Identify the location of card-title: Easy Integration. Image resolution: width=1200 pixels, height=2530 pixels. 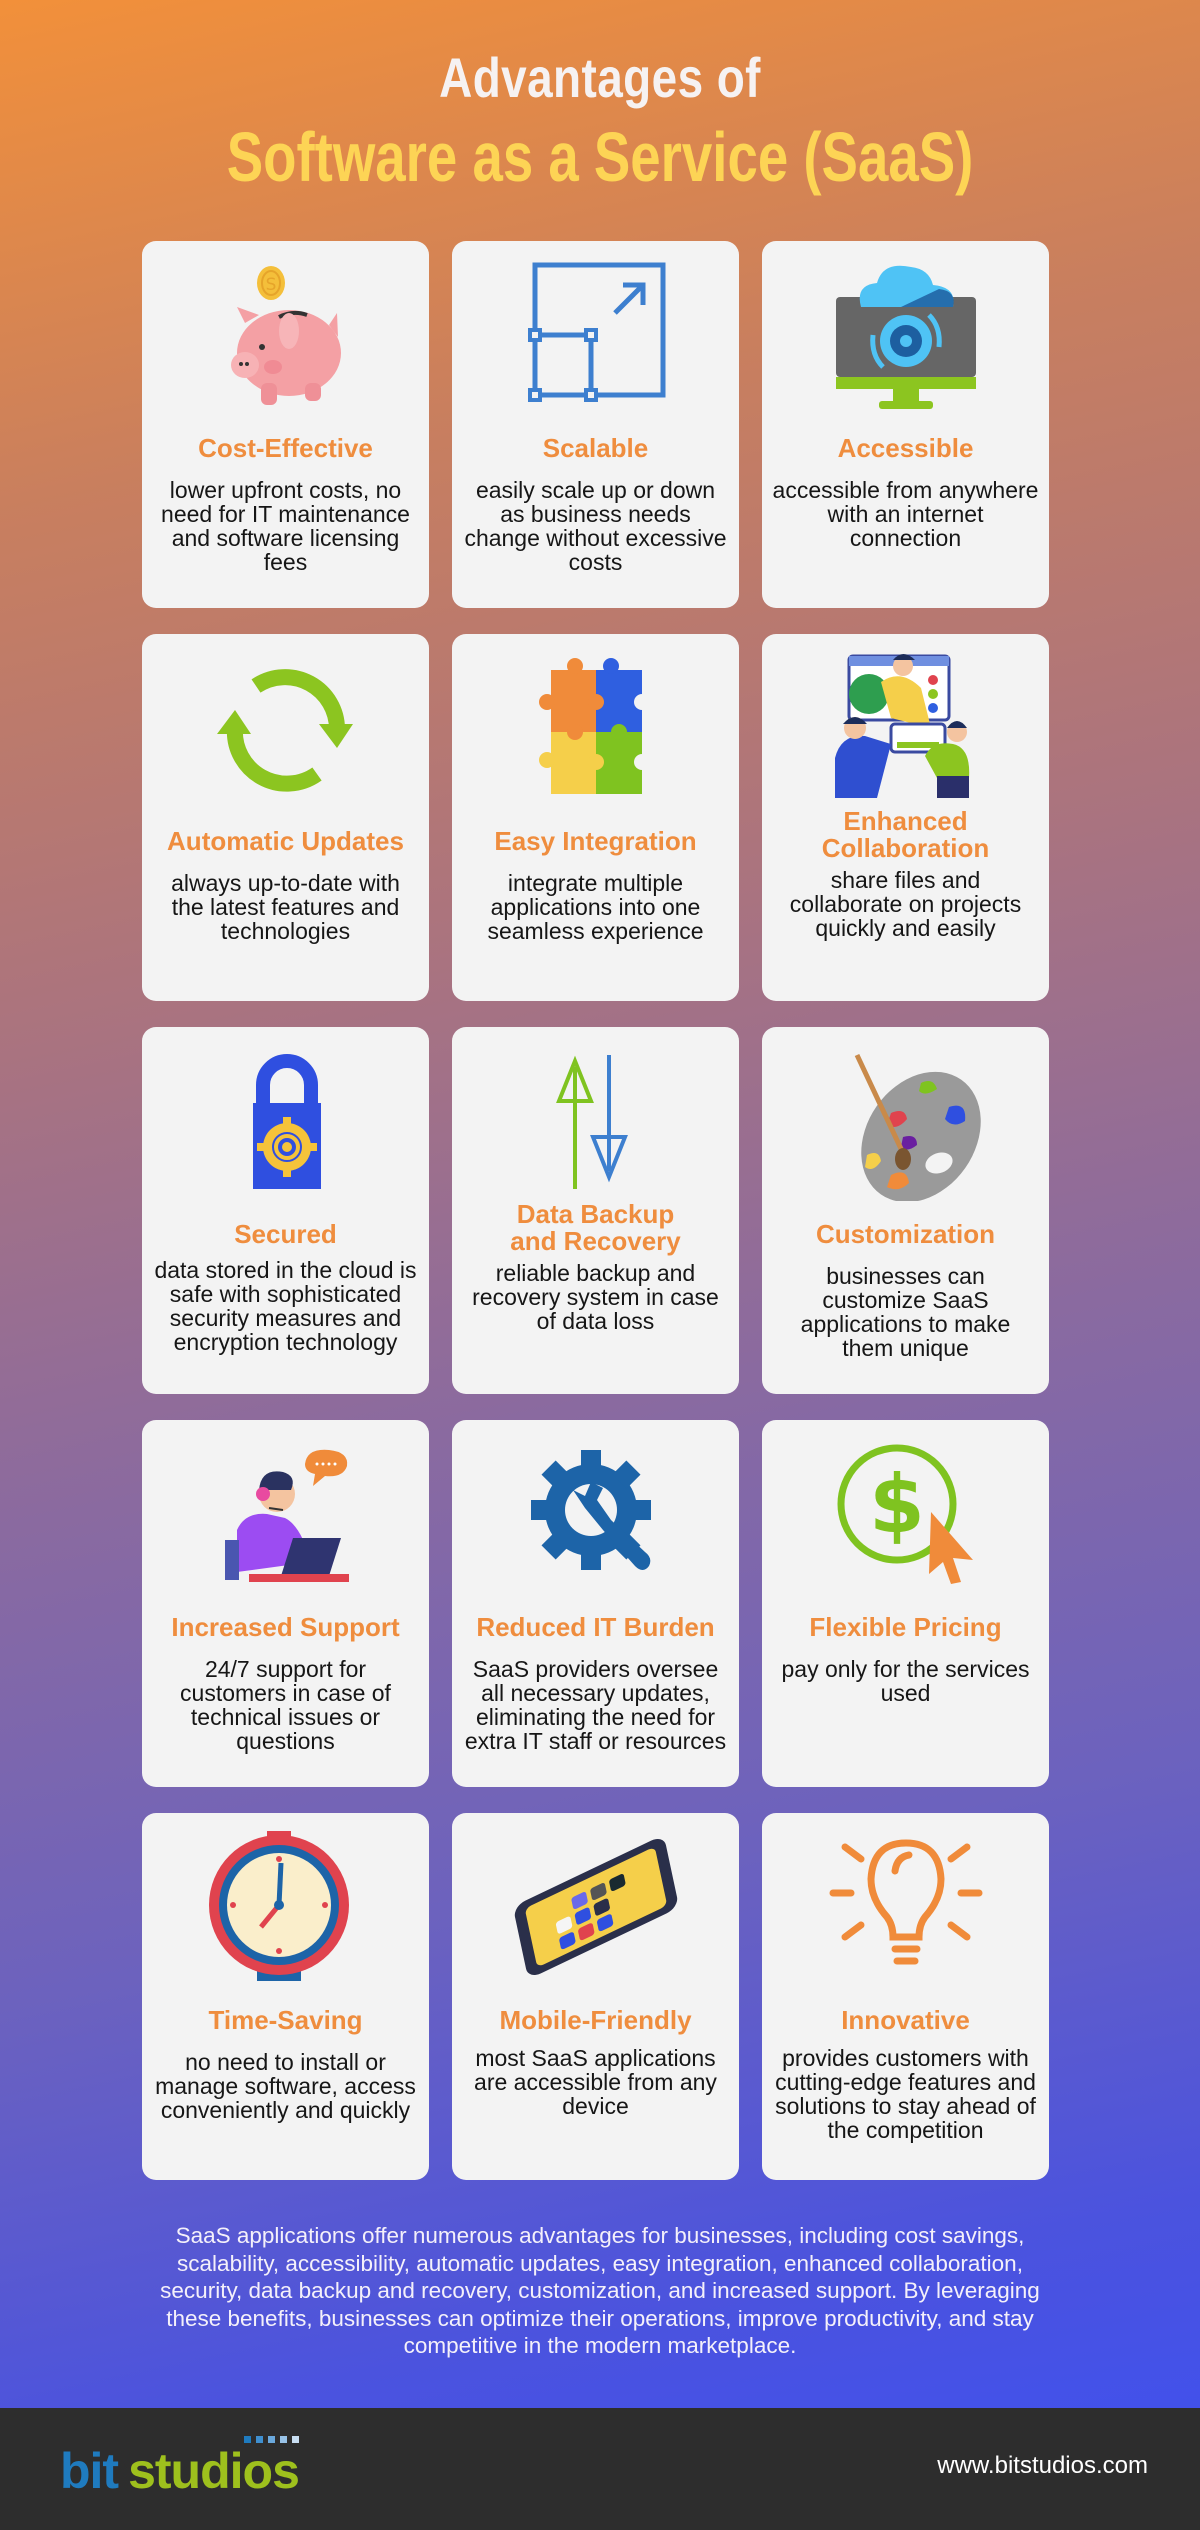
(595, 841).